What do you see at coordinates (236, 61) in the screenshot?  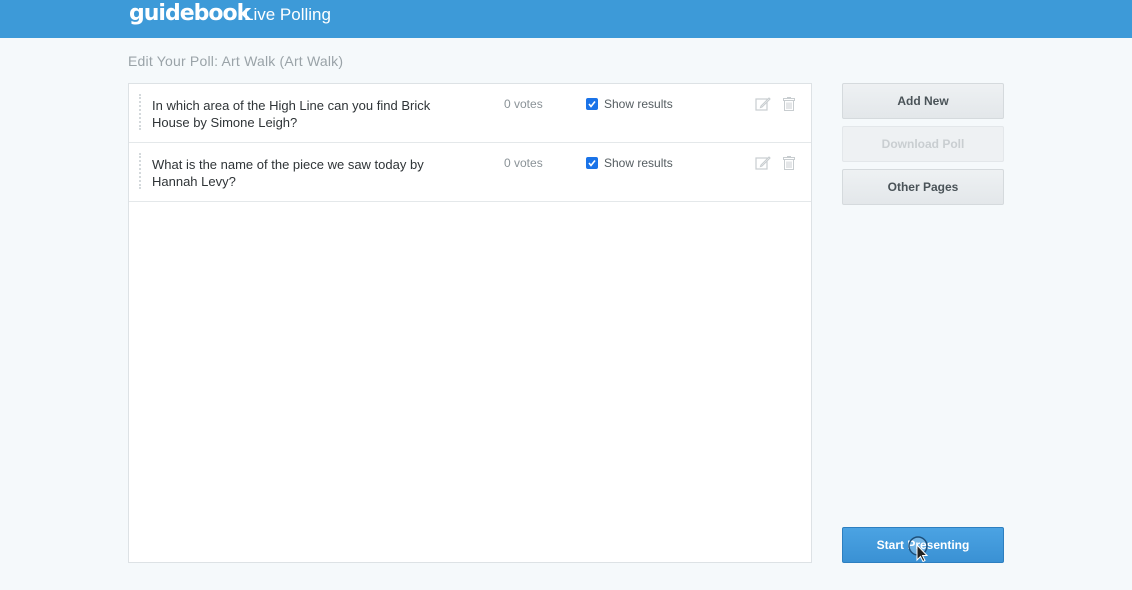 I see `page-title: Edit Your Poll: Art Walk (Art Walk)` at bounding box center [236, 61].